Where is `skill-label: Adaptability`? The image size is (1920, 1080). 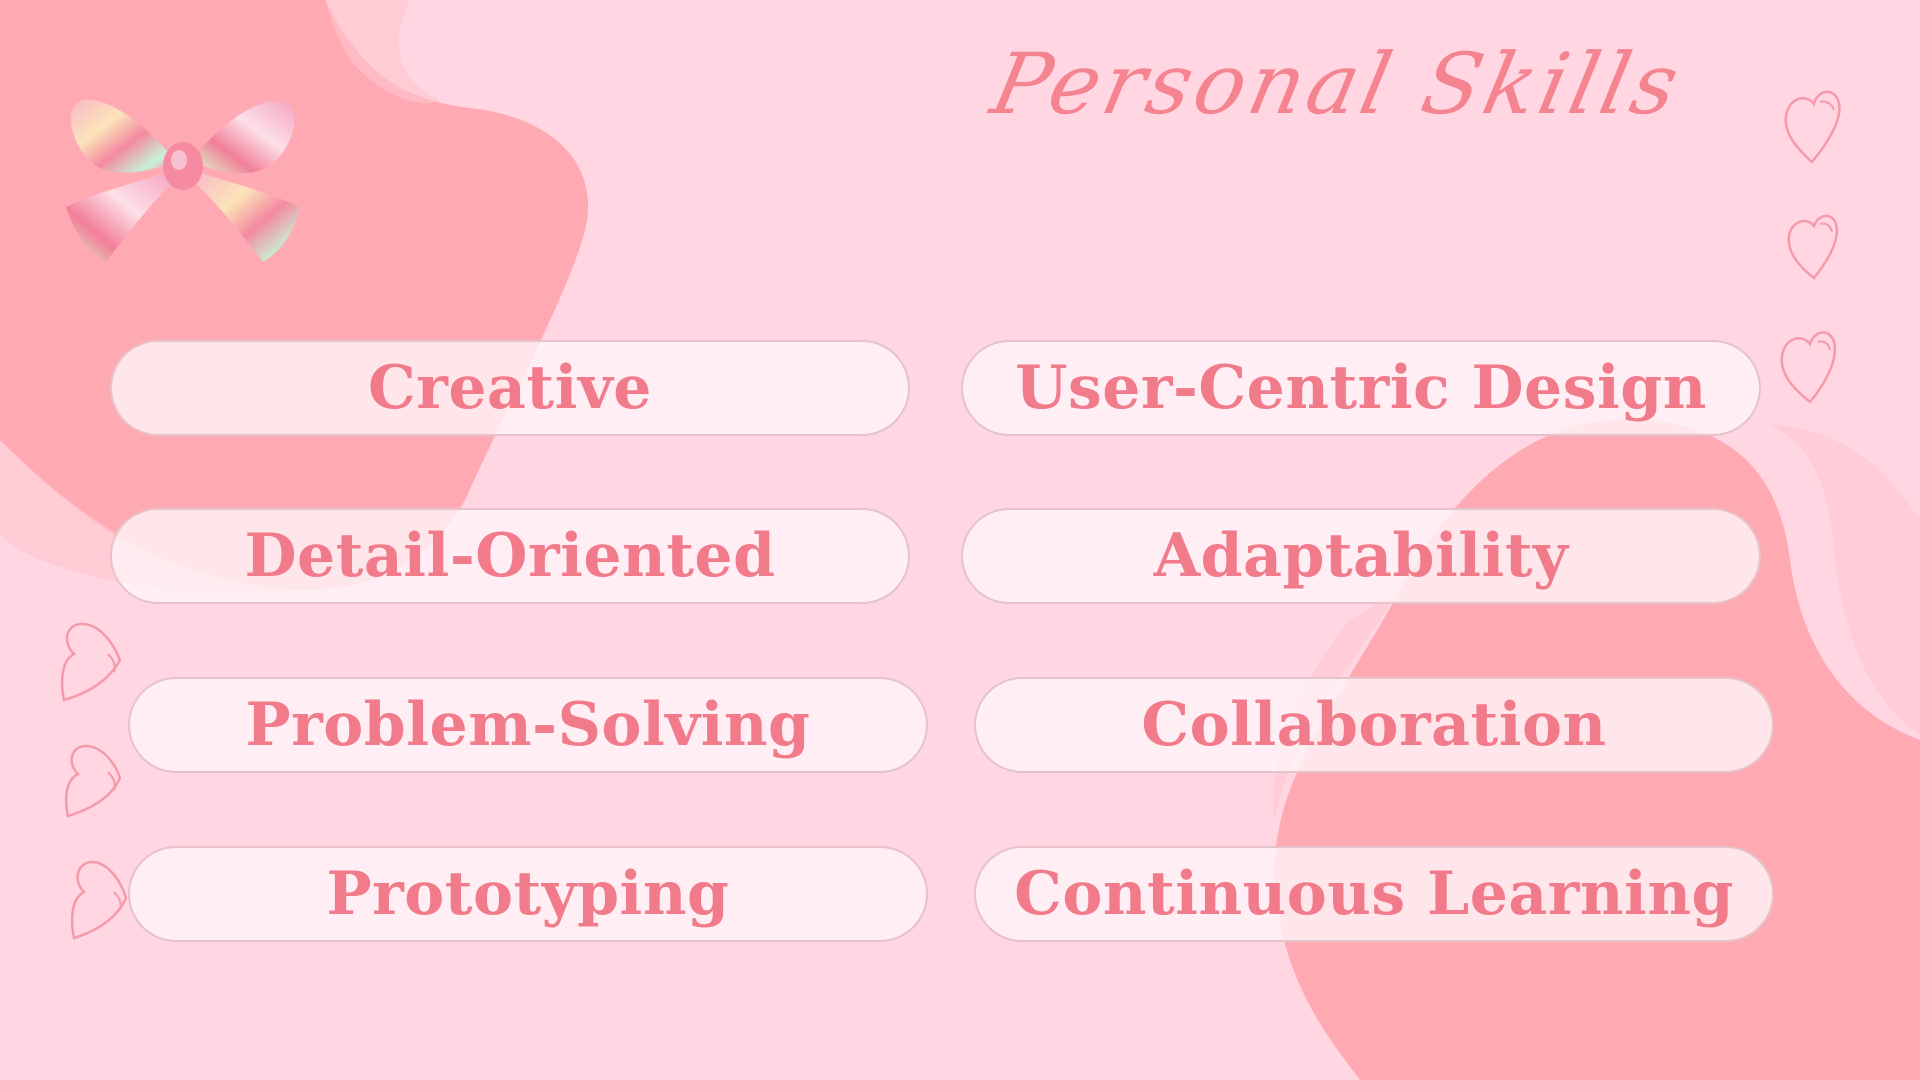
skill-label: Adaptability is located at coordinates (1361, 556).